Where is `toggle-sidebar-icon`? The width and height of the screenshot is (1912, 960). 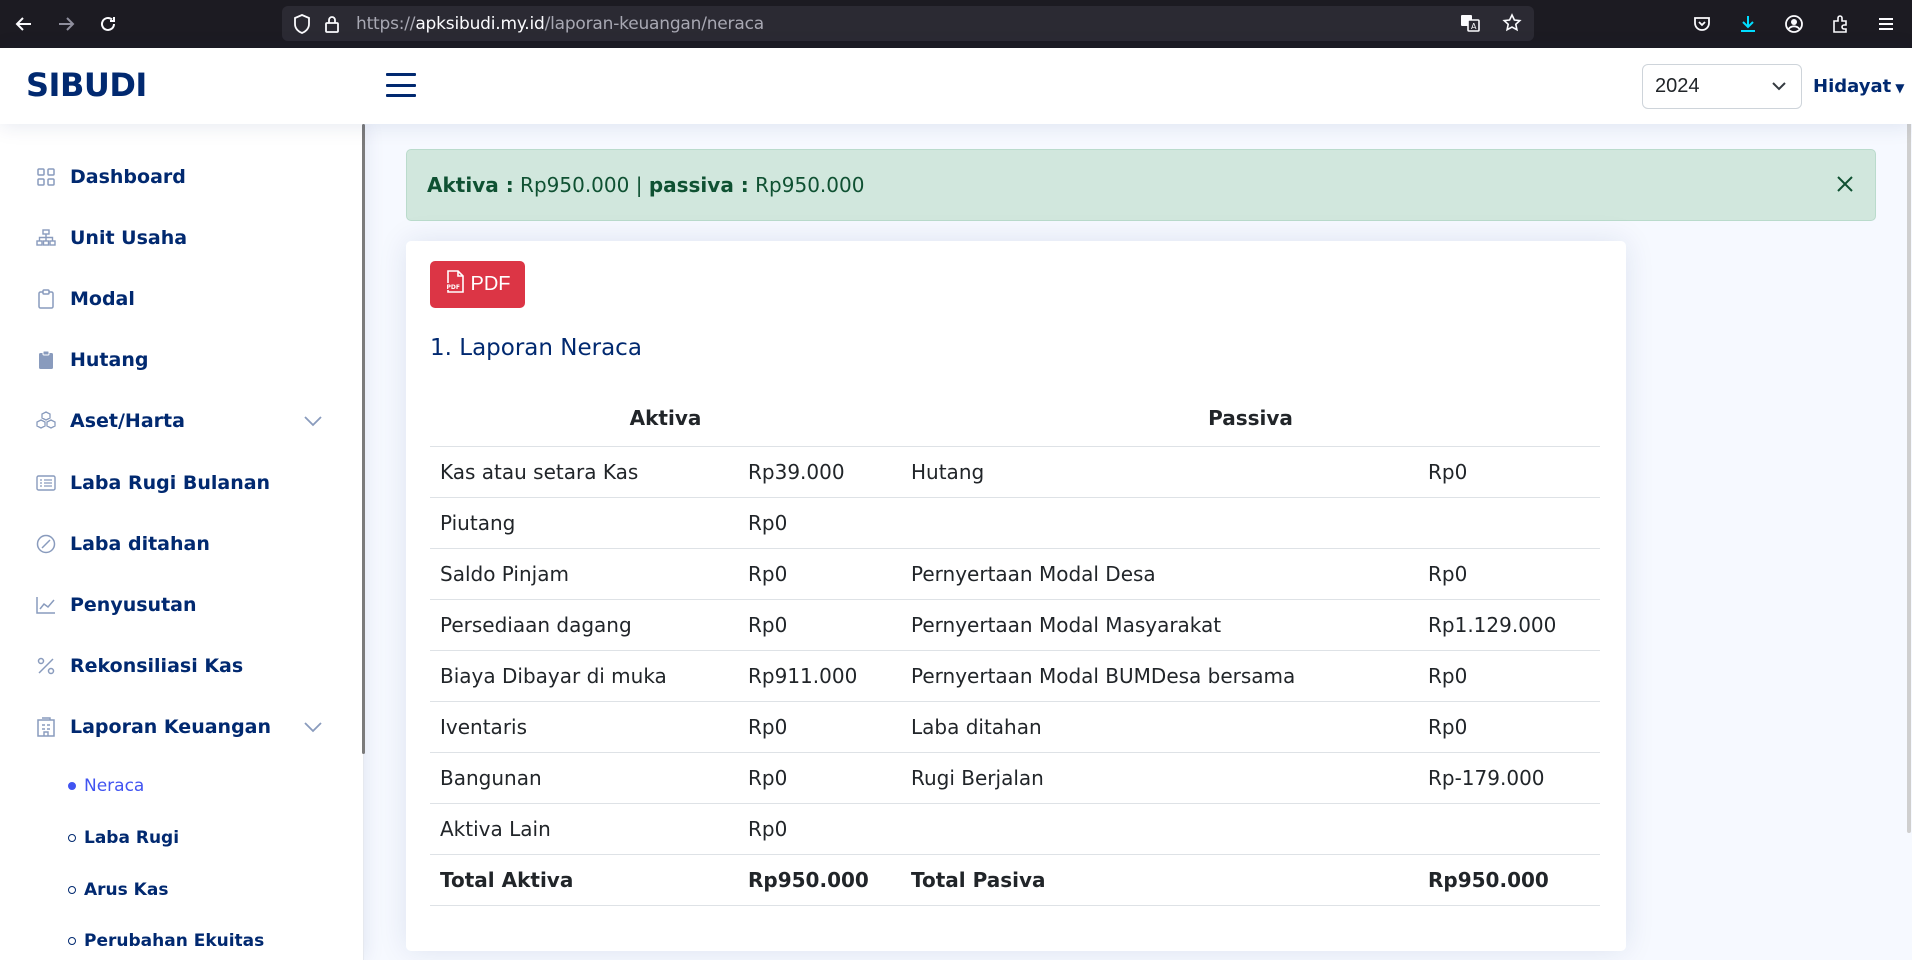
toggle-sidebar-icon is located at coordinates (401, 85).